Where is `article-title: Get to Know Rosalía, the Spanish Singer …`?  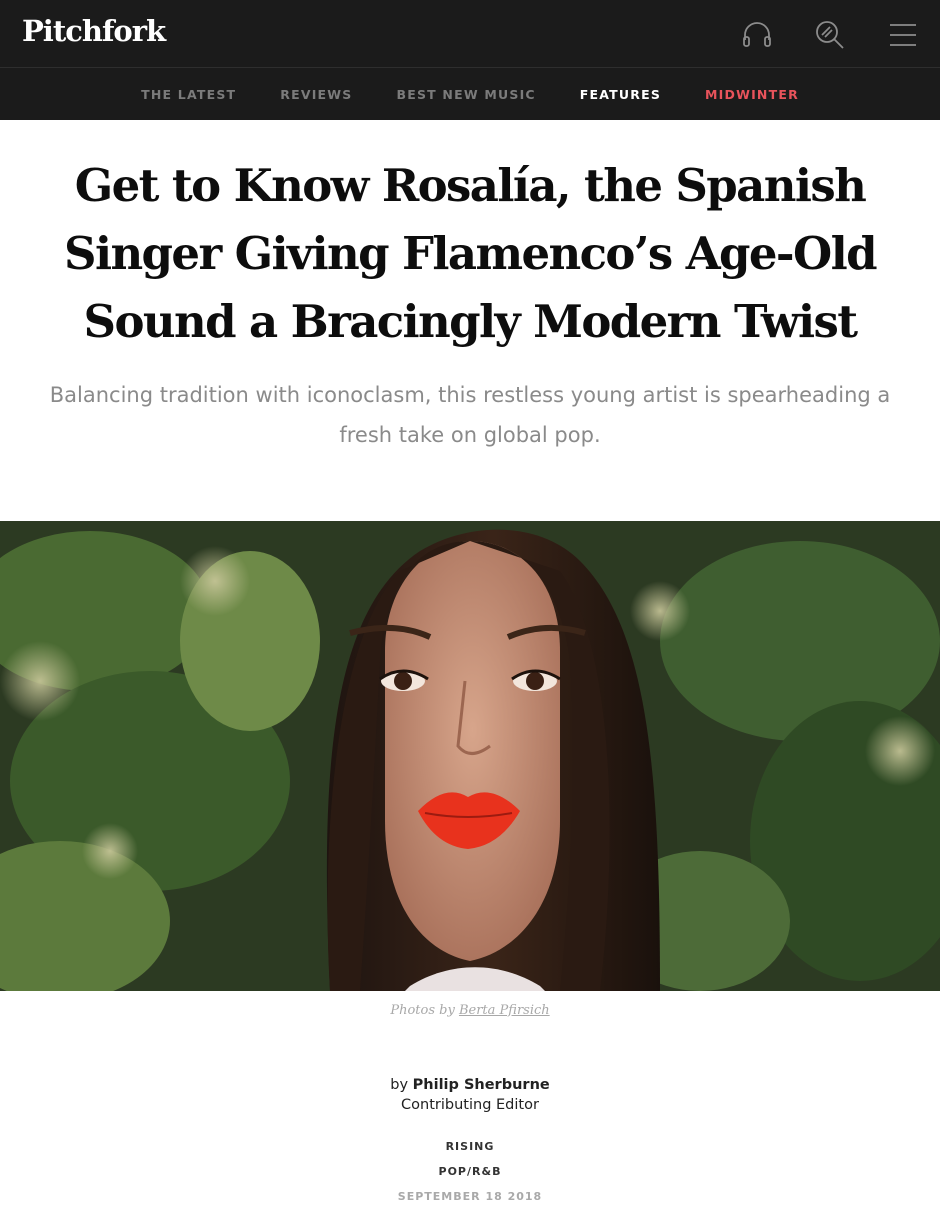 article-title: Get to Know Rosalía, the Spanish Singer … is located at coordinates (470, 253).